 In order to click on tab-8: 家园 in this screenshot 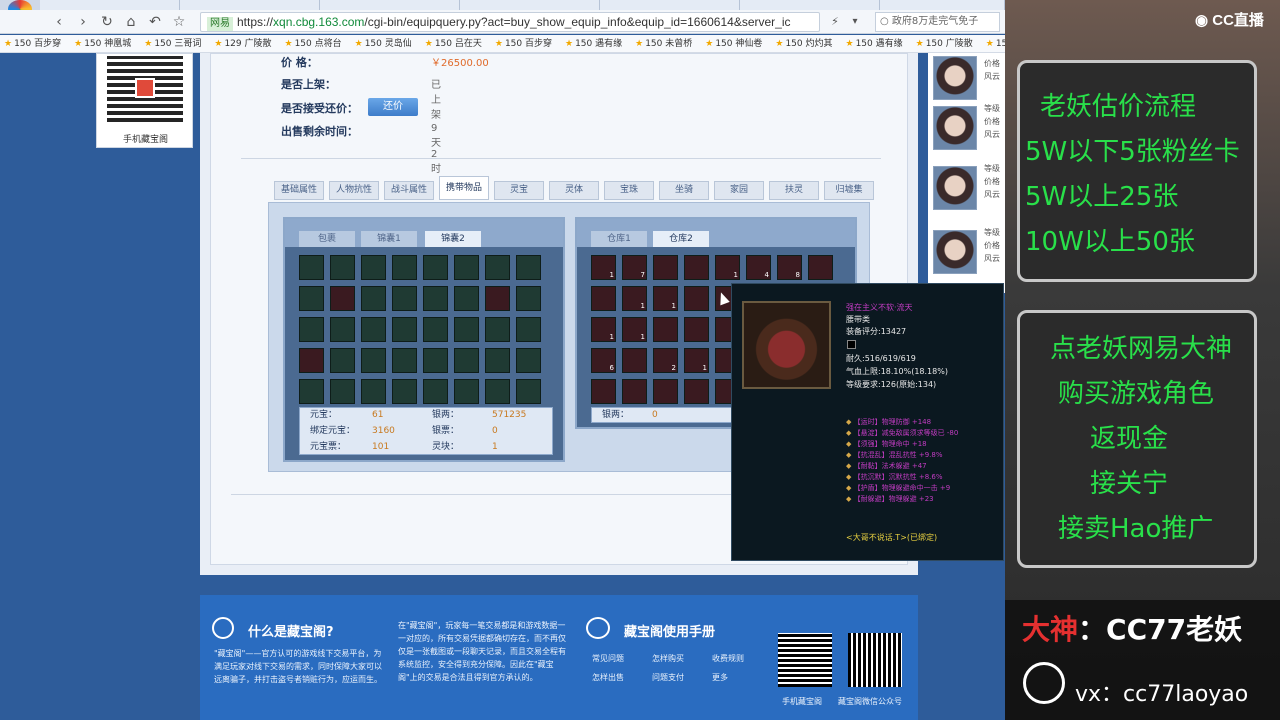, I will do `click(739, 190)`.